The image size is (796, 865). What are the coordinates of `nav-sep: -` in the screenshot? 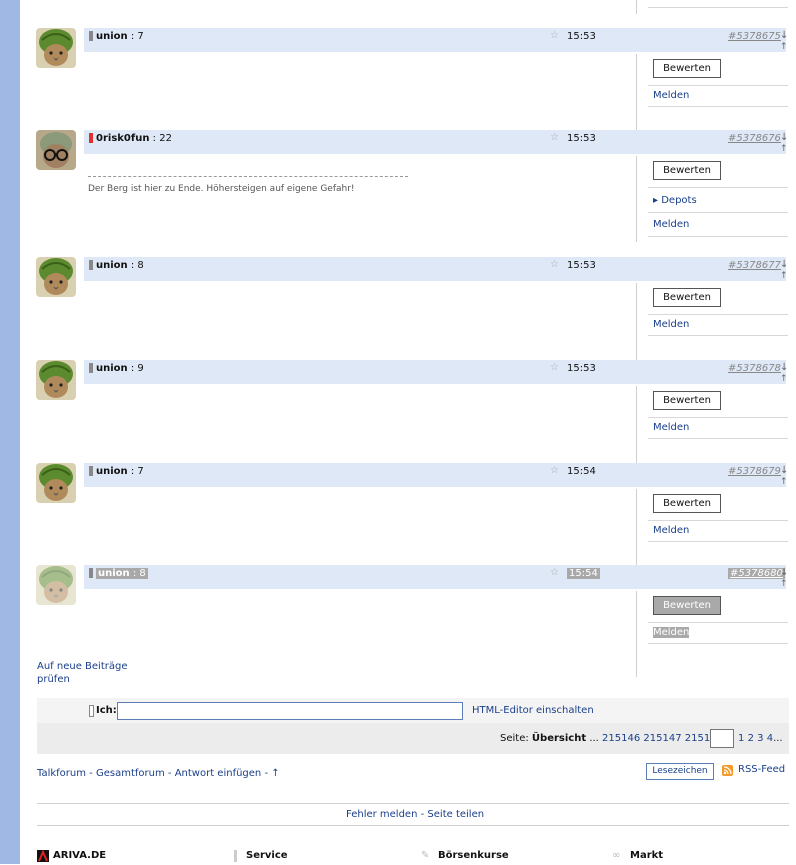 It's located at (91, 773).